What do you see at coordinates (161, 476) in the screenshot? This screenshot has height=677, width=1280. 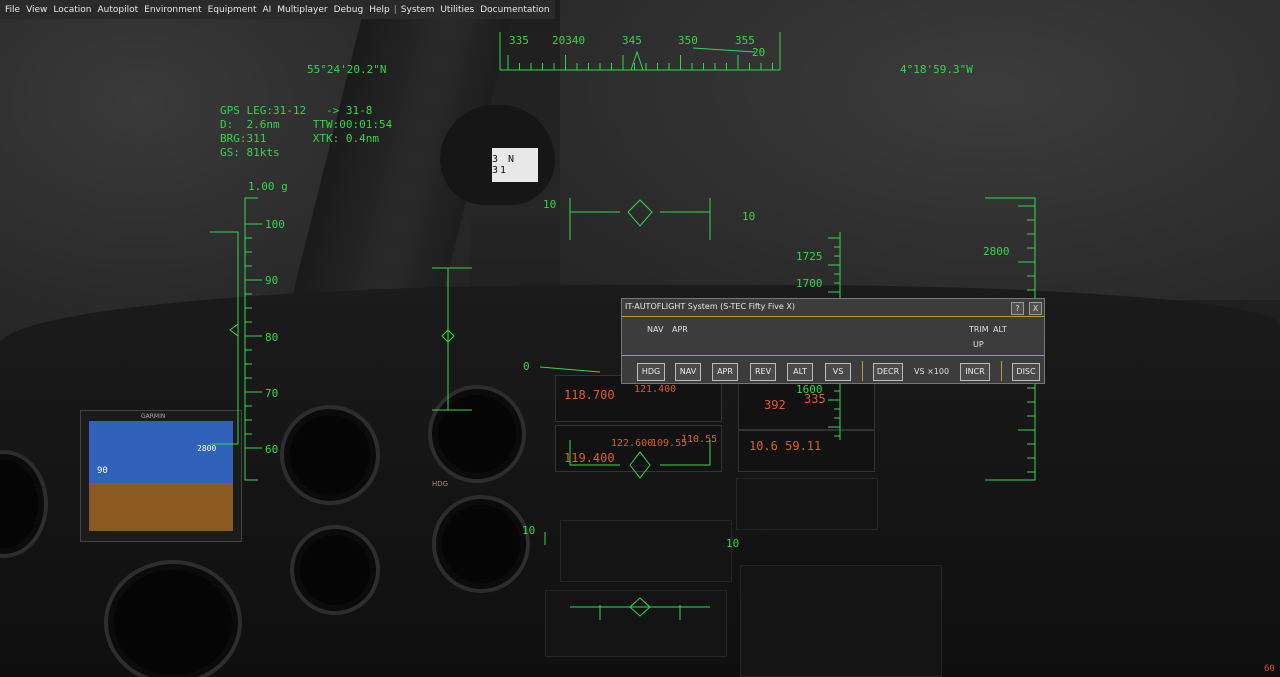 I see `garmin-pfd: GARMIN 90 2800` at bounding box center [161, 476].